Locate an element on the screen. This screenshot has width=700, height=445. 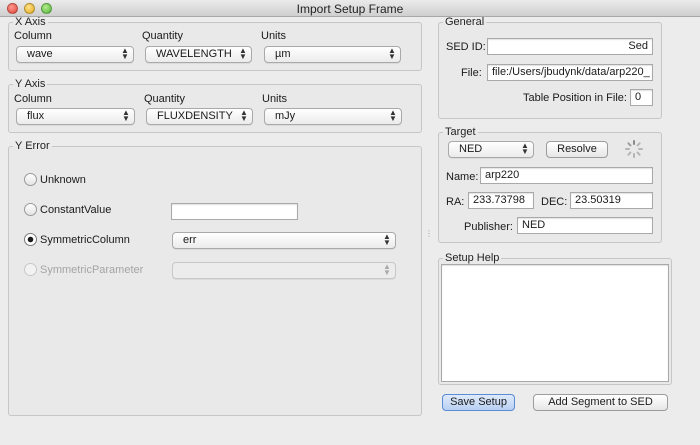
x-units-label: Units is located at coordinates (274, 36).